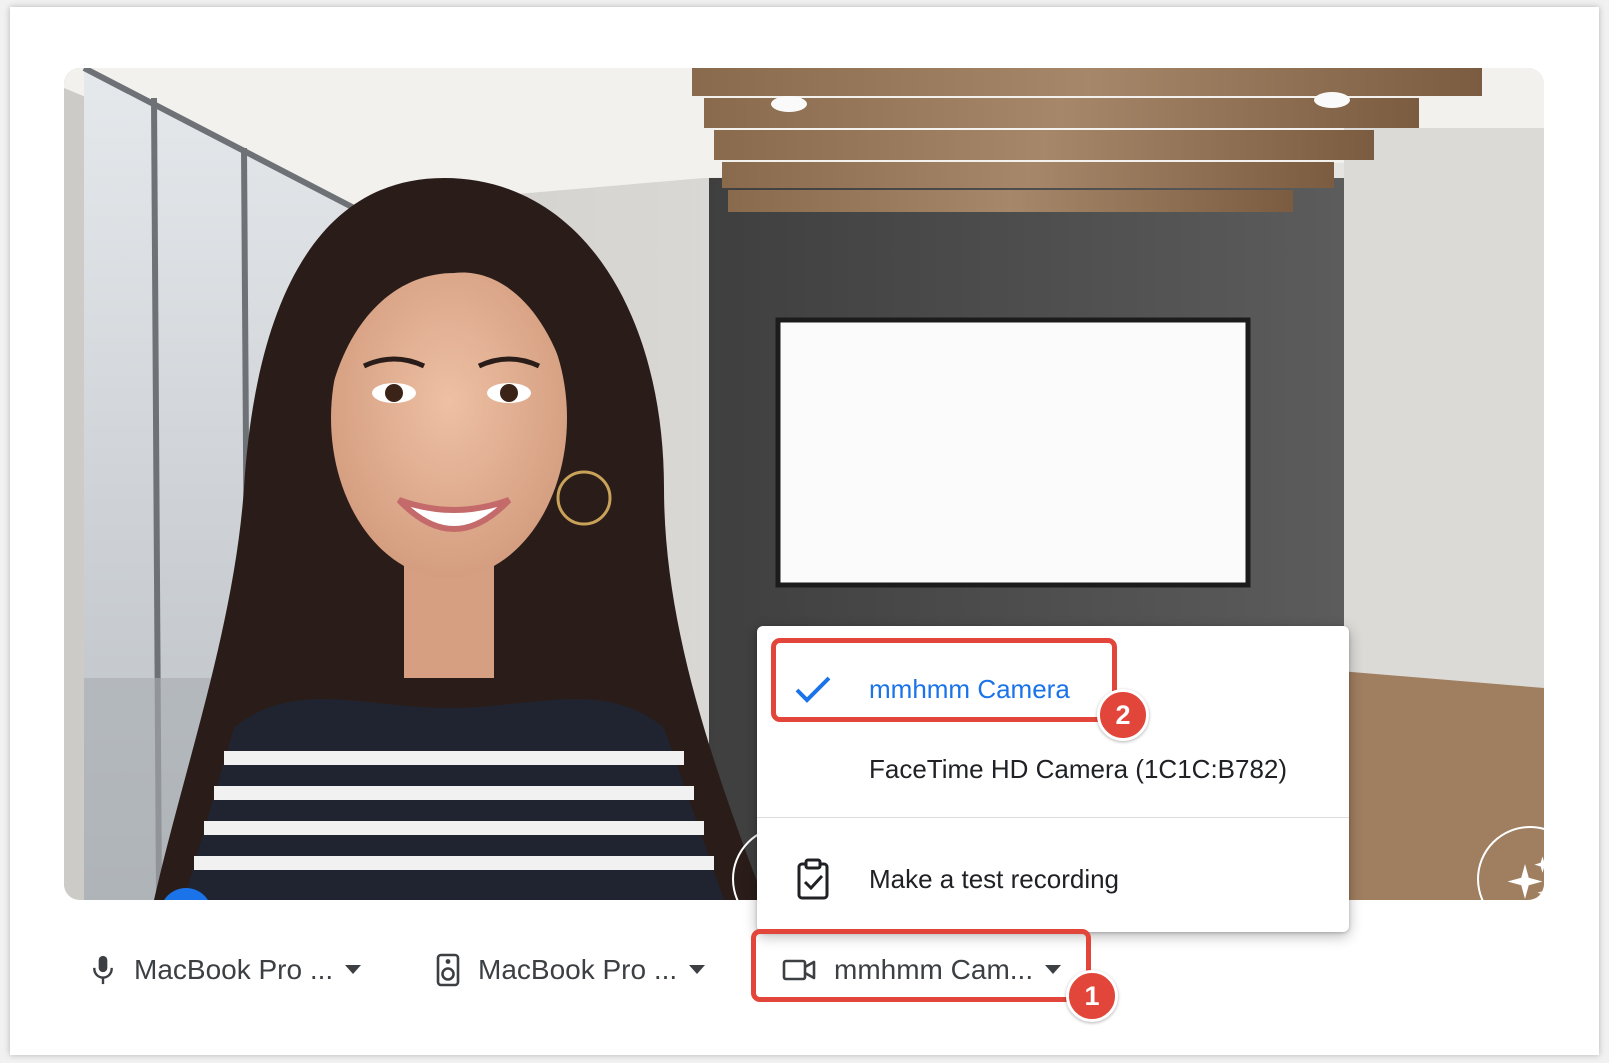  What do you see at coordinates (813, 879) in the screenshot?
I see `clipboard-check-icon` at bounding box center [813, 879].